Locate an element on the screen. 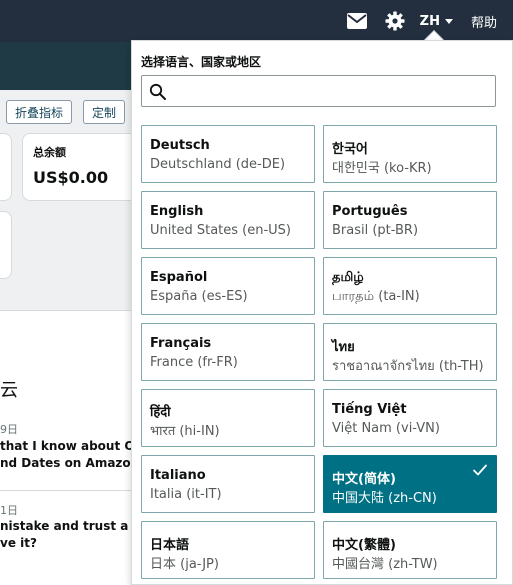 The width and height of the screenshot is (513, 585). language-native-name: 日本語 is located at coordinates (170, 545).